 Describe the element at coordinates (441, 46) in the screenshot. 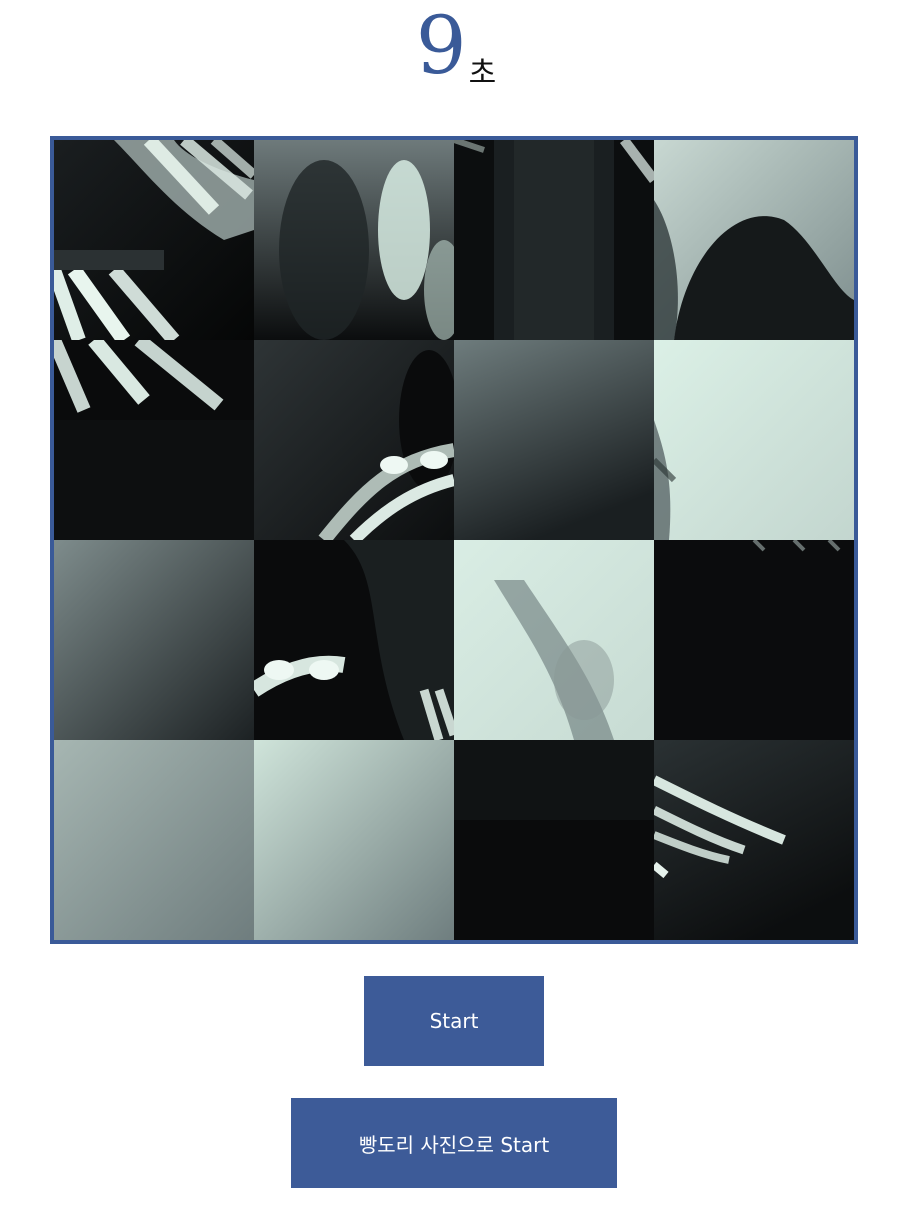

I see `timer-value: 9` at that location.